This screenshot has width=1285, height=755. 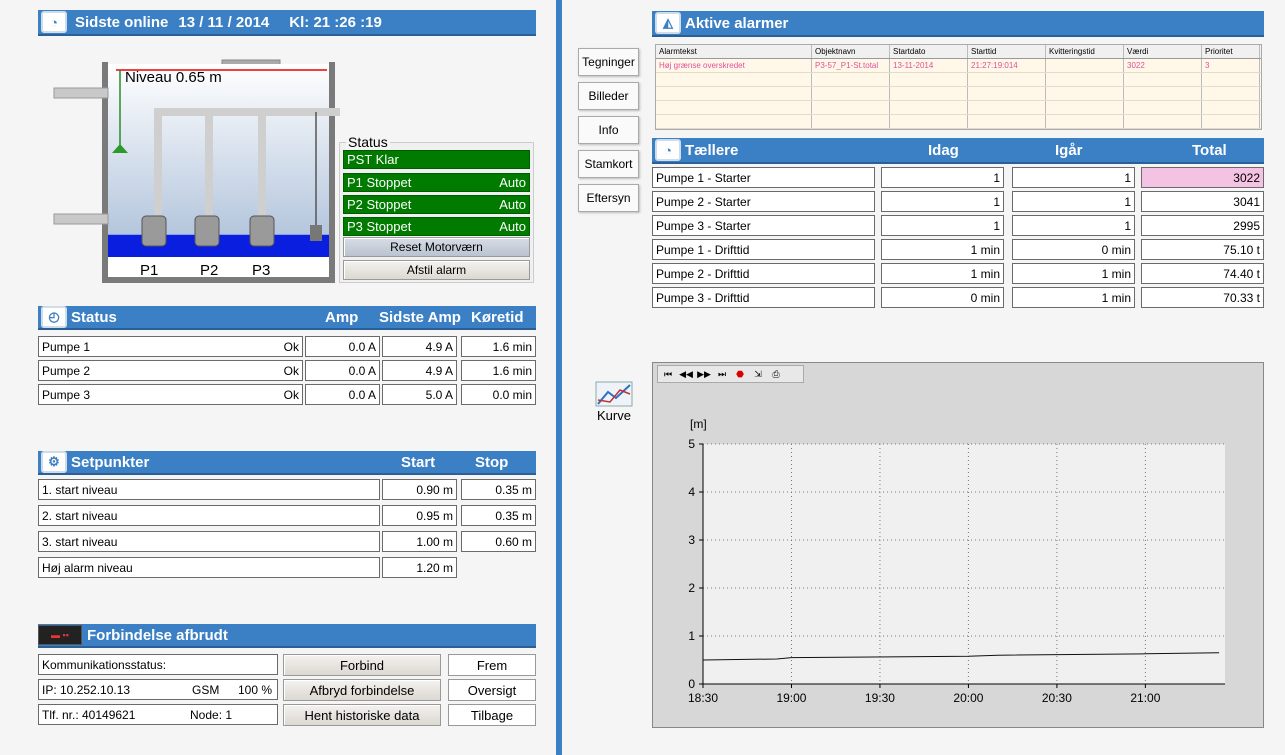 I want to click on setpoint-start-field: 0.95 m, so click(x=419, y=515).